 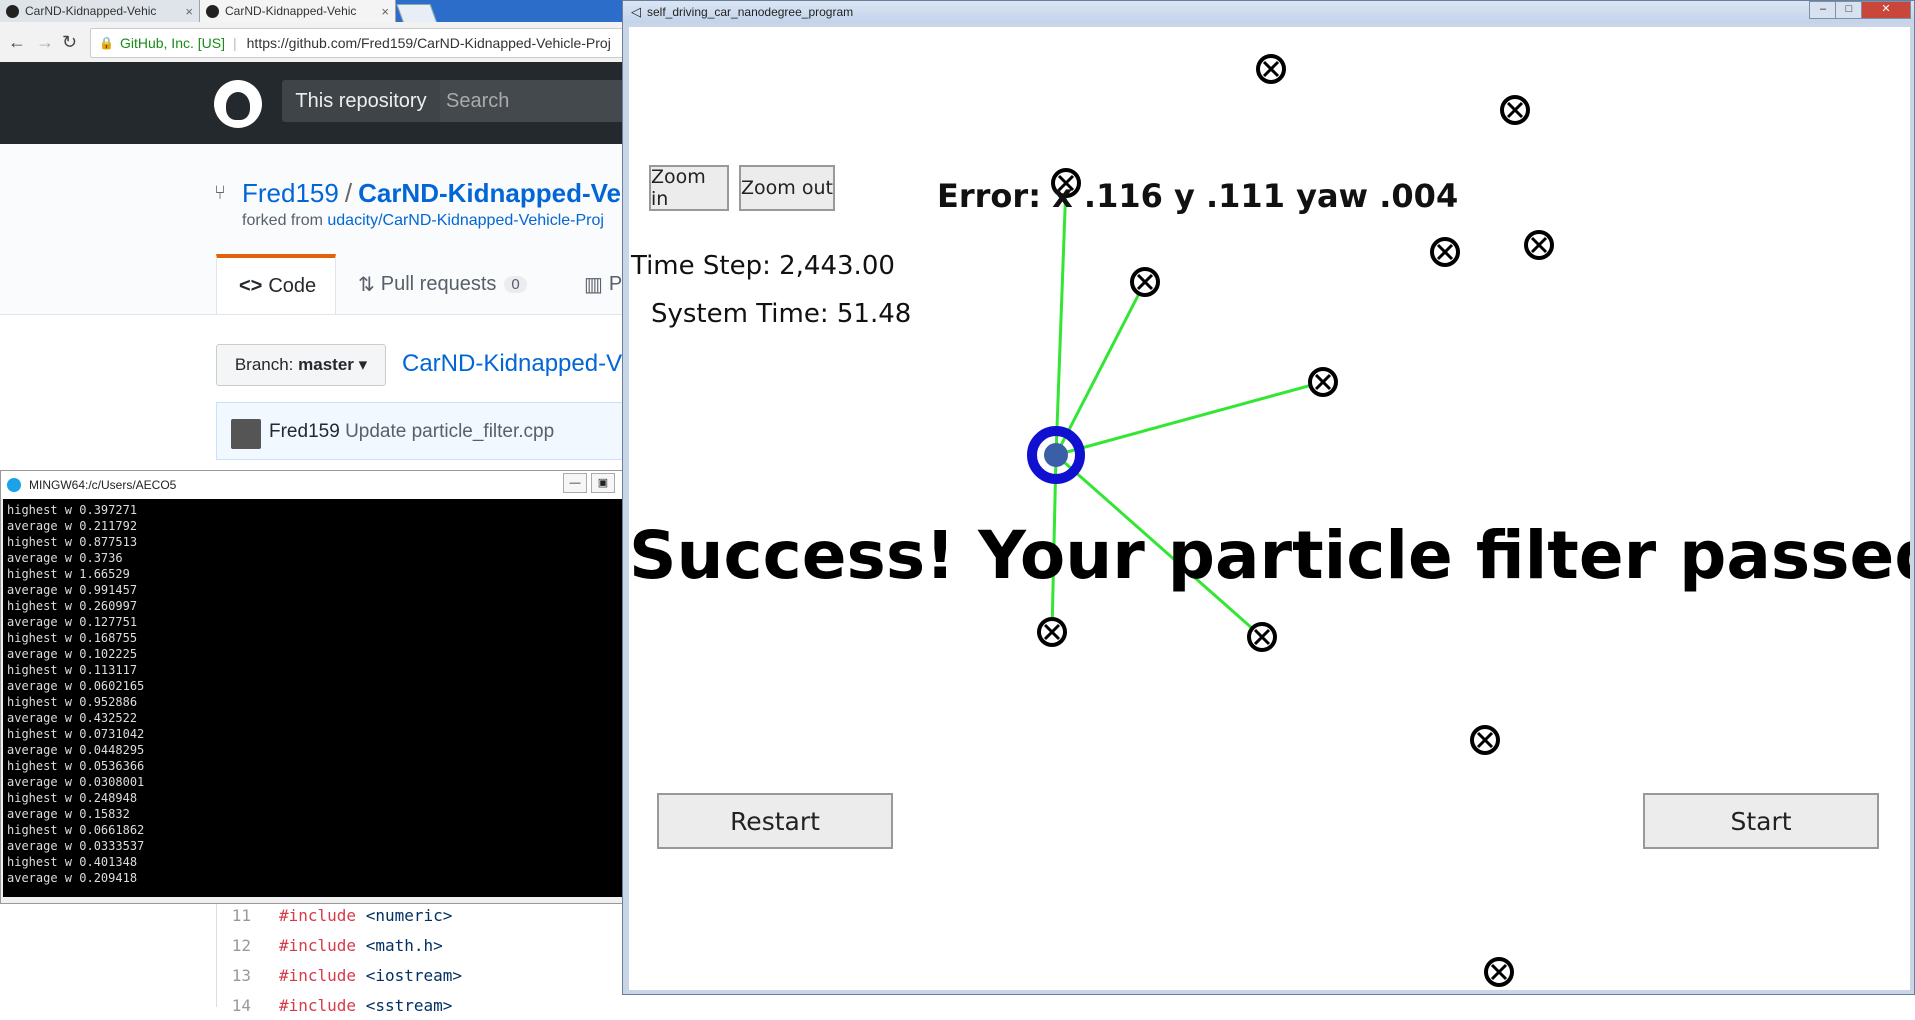 I want to click on tab-pull-requests: ⇅ Pull requests 0, so click(x=442, y=284).